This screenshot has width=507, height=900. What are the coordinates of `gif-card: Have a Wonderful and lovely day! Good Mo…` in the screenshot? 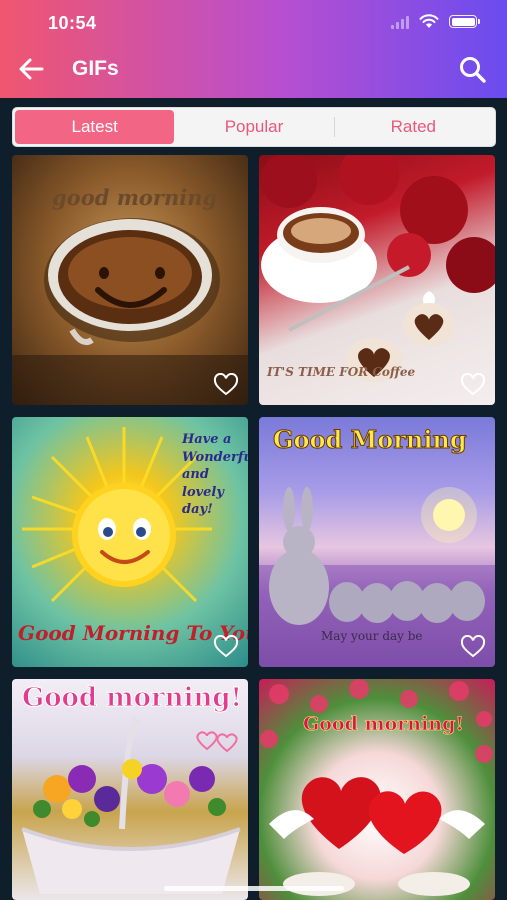 It's located at (130, 542).